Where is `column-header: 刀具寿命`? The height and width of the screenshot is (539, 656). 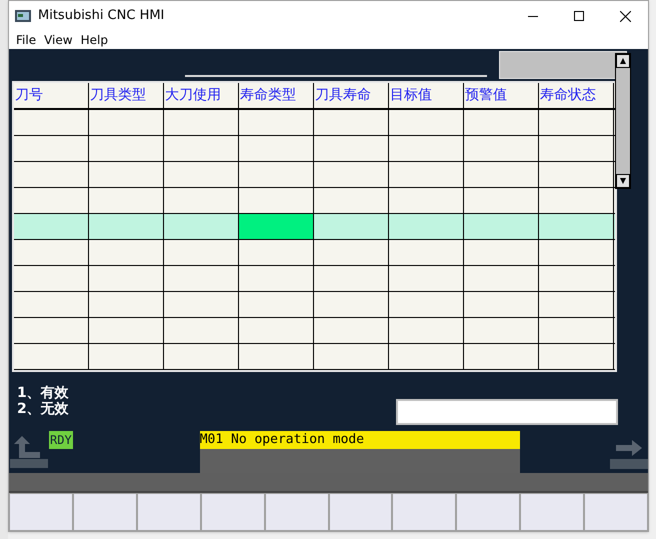 column-header: 刀具寿命 is located at coordinates (351, 95).